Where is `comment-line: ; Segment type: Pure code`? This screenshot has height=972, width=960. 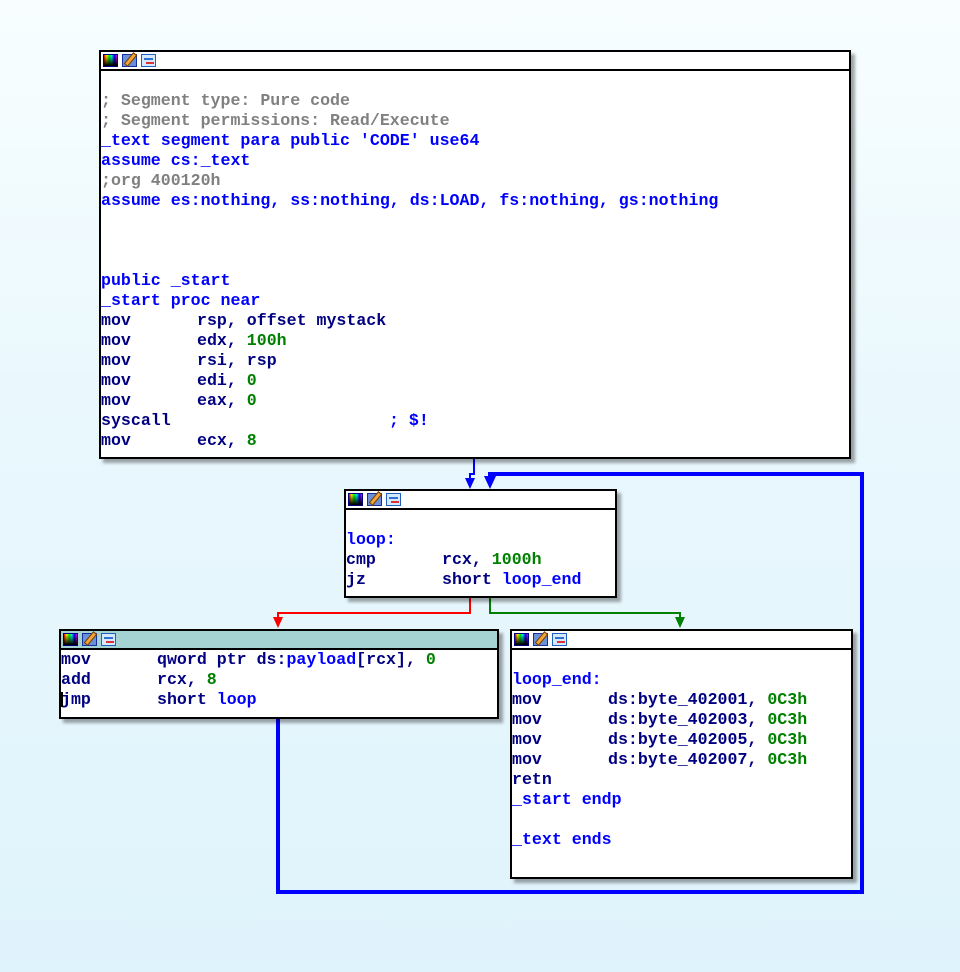
comment-line: ; Segment type: Pure code is located at coordinates (475, 101).